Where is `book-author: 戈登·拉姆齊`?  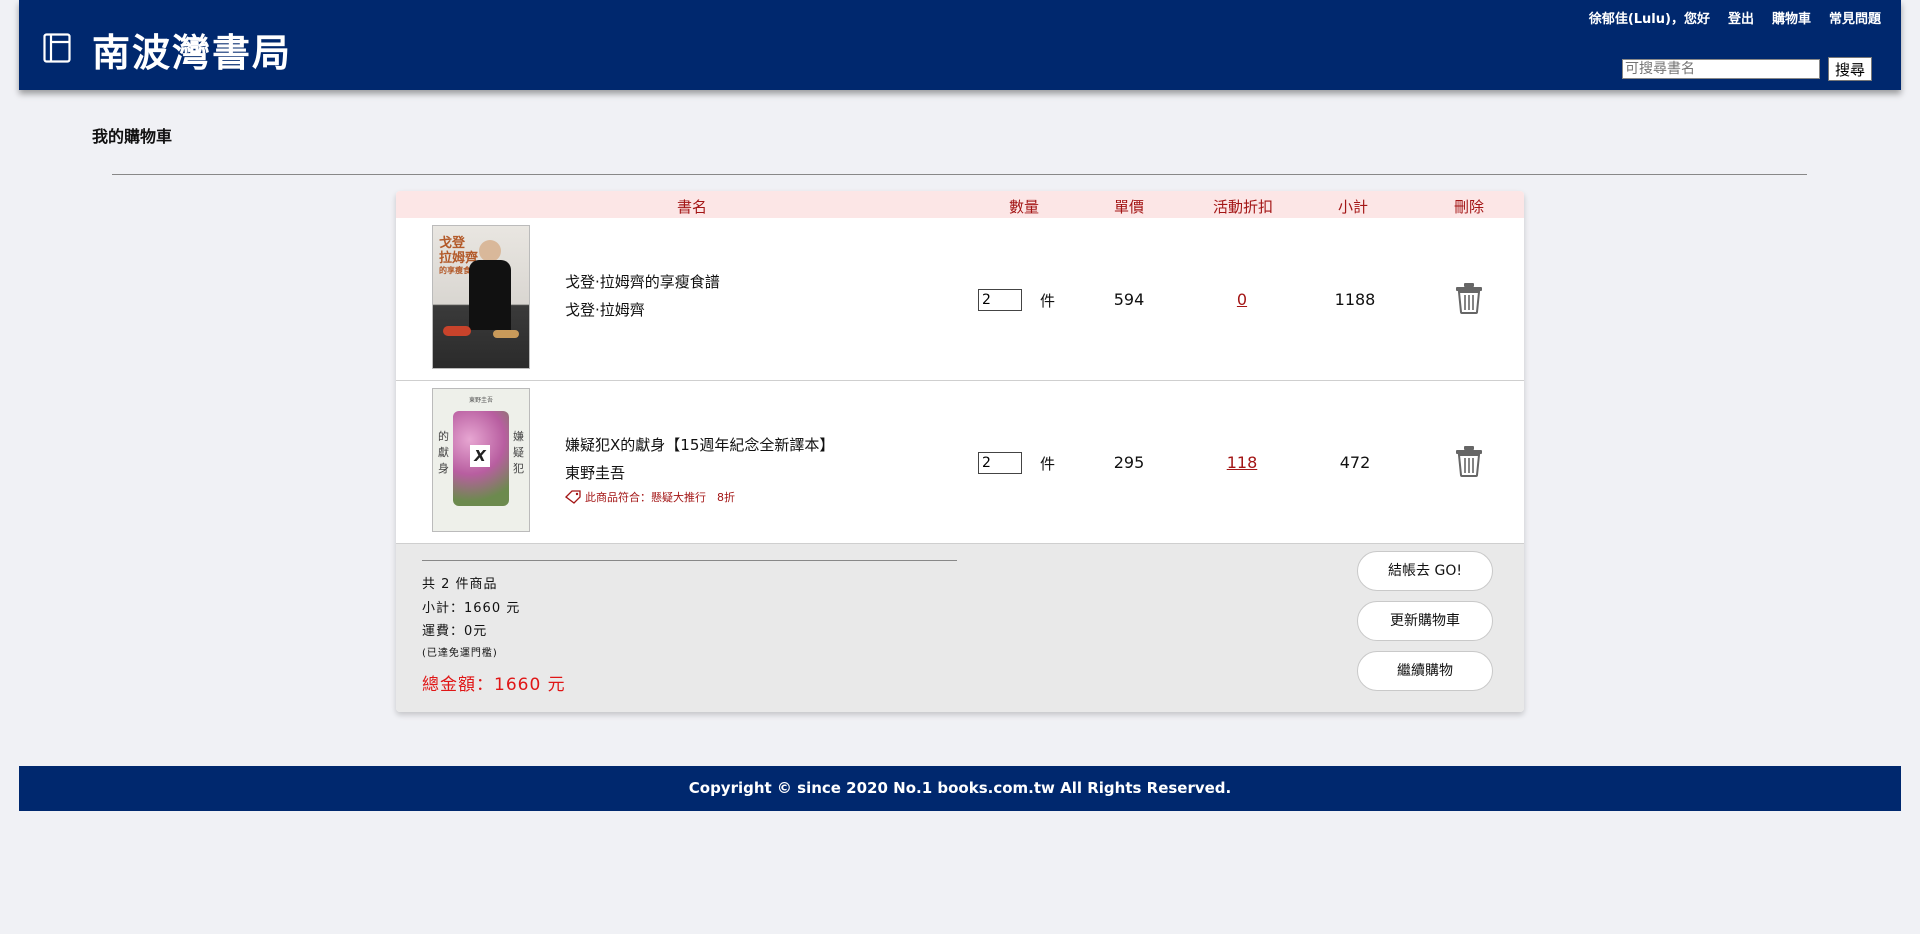 book-author: 戈登·拉姆齊 is located at coordinates (605, 309).